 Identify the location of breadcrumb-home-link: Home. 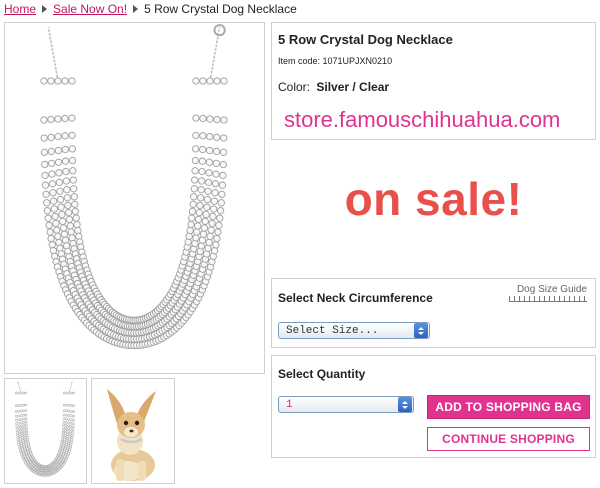
(20, 9).